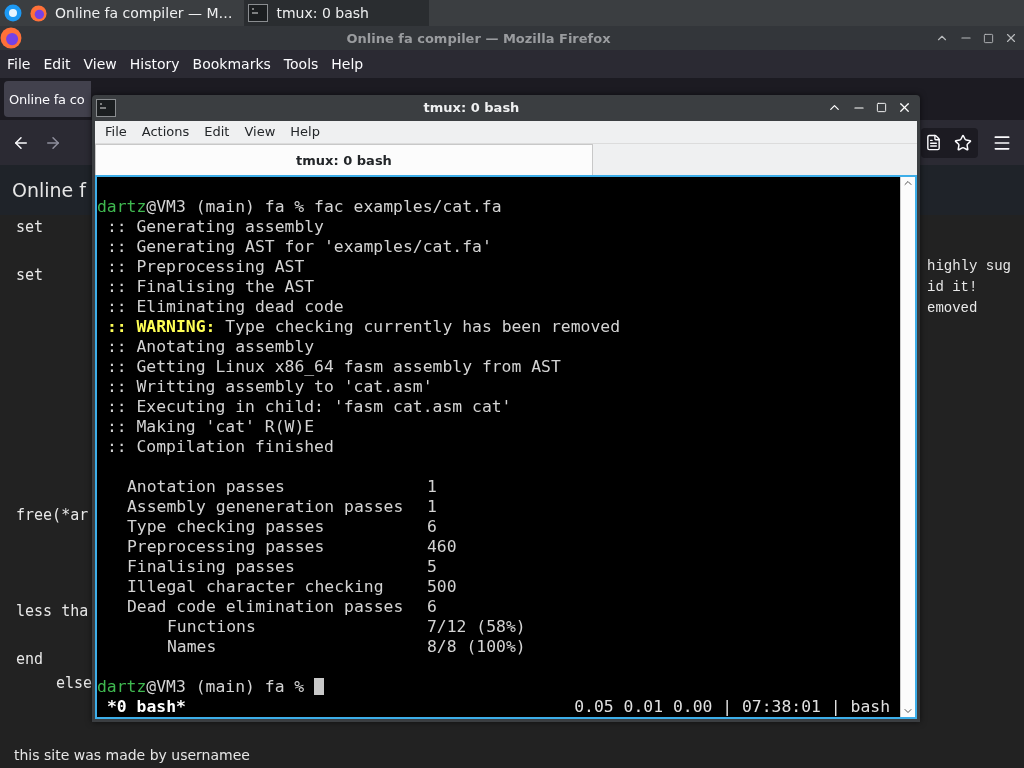 This screenshot has width=1024, height=768. Describe the element at coordinates (498, 687) in the screenshot. I see `shell-prompt: dartz@VM3 (main) fa %` at that location.